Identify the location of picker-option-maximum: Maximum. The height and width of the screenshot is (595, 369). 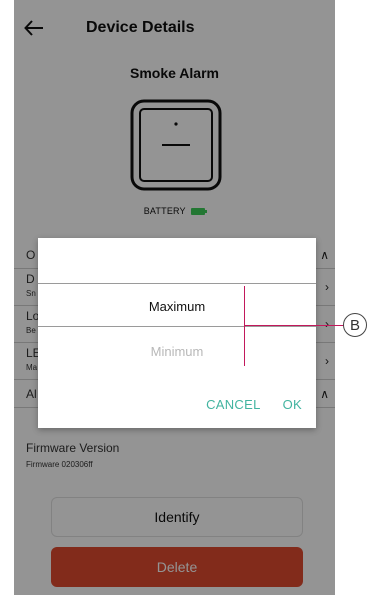
(177, 306).